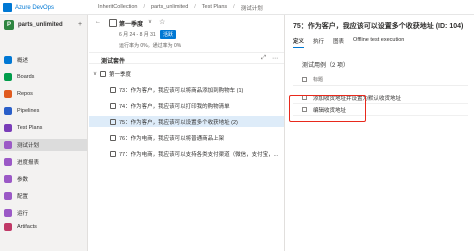  What do you see at coordinates (380, 80) in the screenshot?
I see `table-header: 标题` at bounding box center [380, 80].